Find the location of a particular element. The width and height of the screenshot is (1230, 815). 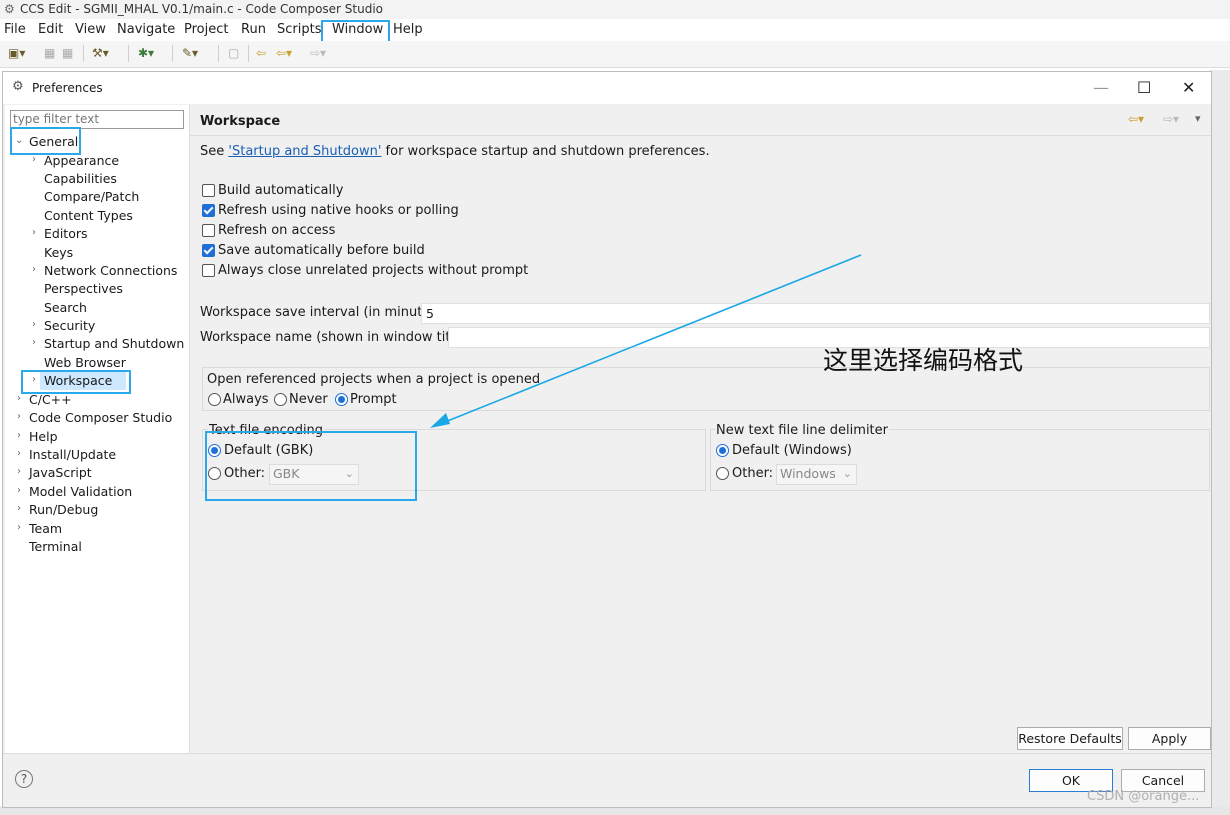

annotation-arrow is located at coordinates (646, 341).